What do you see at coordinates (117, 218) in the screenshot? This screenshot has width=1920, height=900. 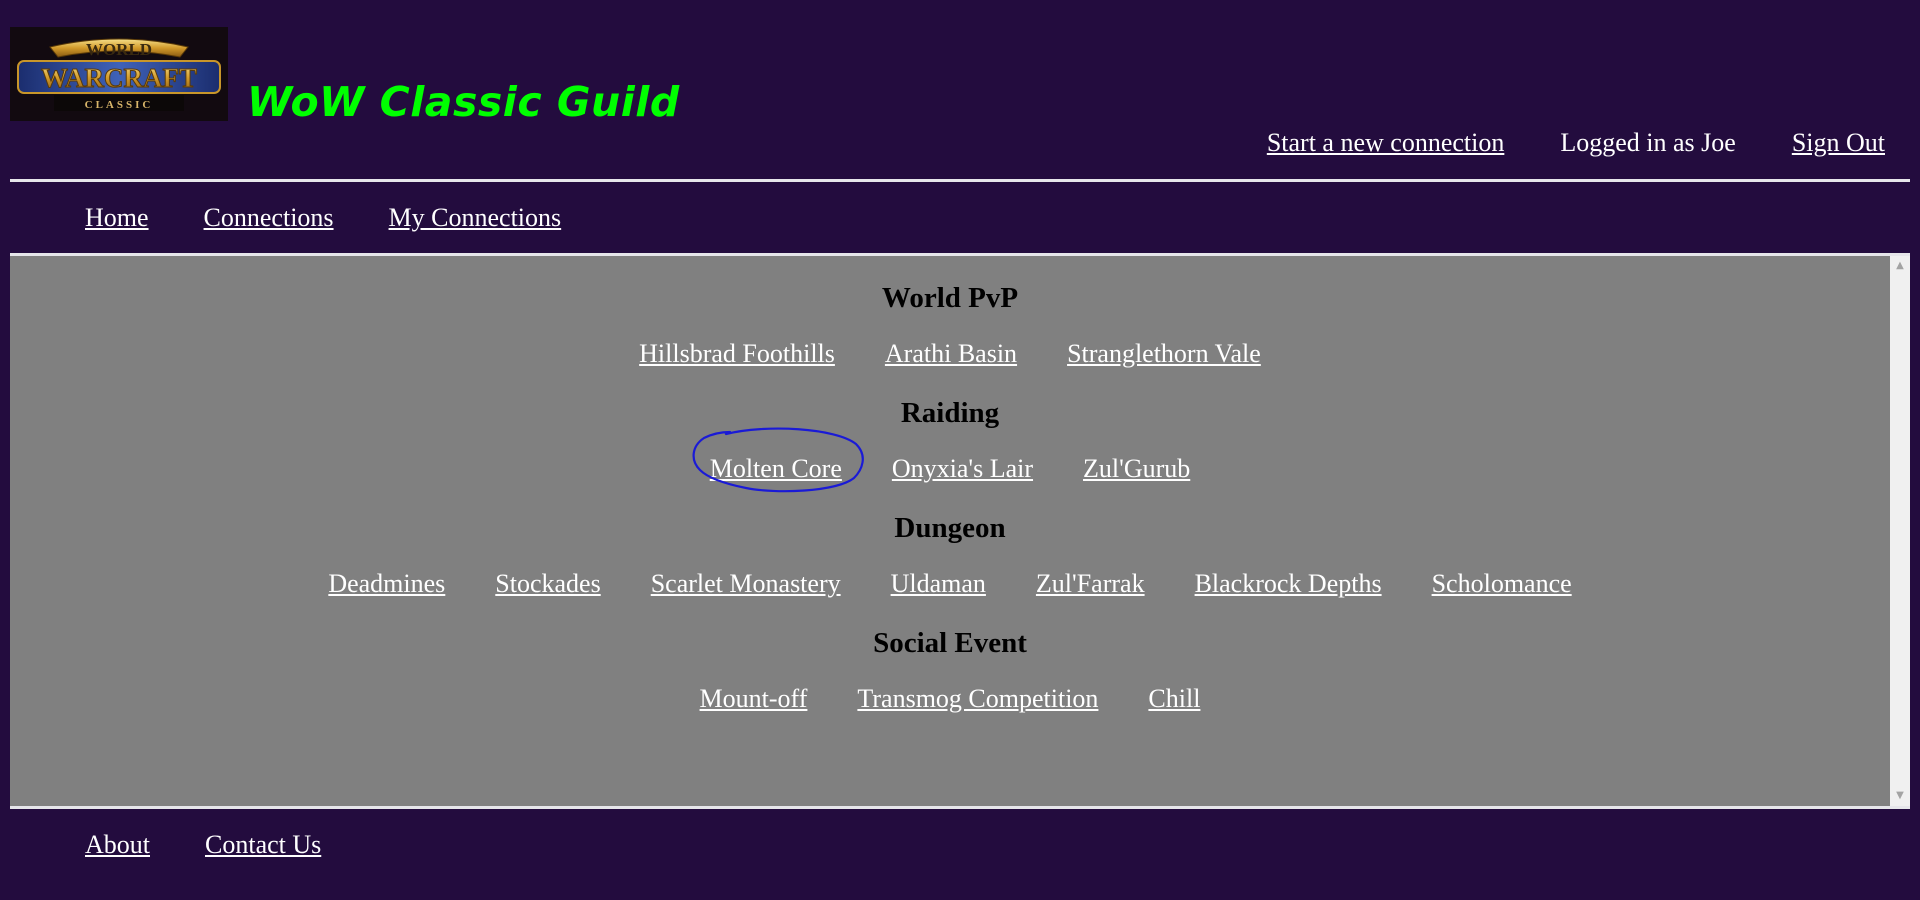 I see `nav-home-link: Home` at bounding box center [117, 218].